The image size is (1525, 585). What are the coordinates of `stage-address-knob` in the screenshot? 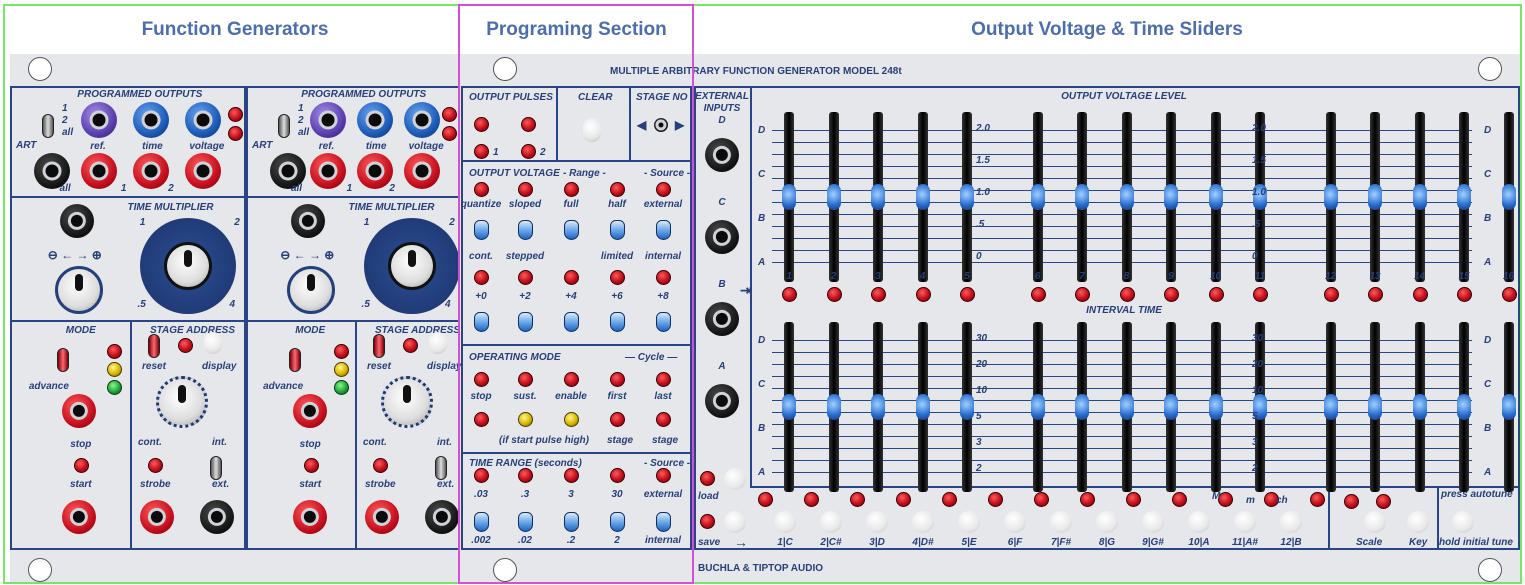 It's located at (182, 402).